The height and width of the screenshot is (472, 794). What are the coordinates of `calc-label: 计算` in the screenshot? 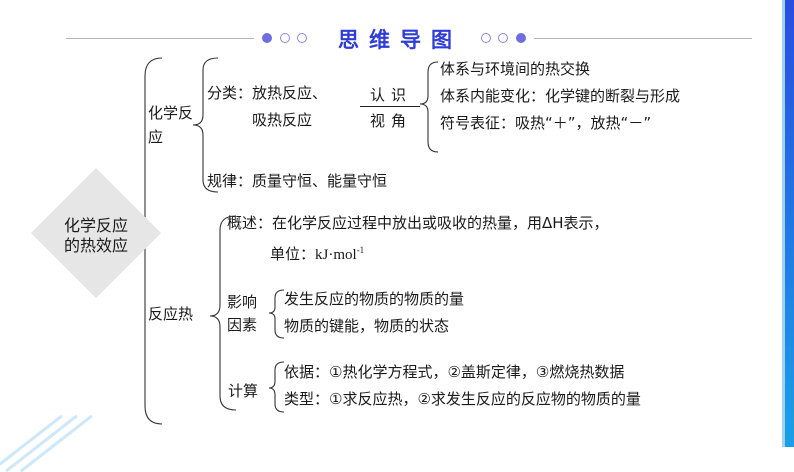 It's located at (243, 391).